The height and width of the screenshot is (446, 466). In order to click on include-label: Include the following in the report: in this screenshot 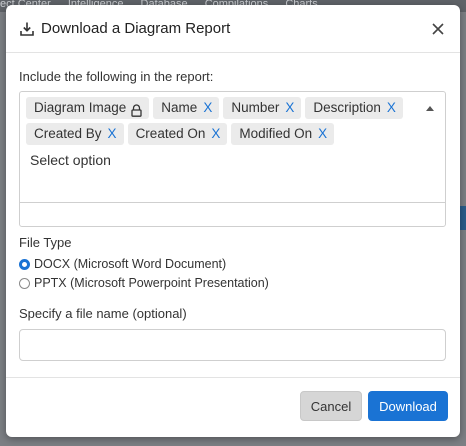, I will do `click(116, 76)`.